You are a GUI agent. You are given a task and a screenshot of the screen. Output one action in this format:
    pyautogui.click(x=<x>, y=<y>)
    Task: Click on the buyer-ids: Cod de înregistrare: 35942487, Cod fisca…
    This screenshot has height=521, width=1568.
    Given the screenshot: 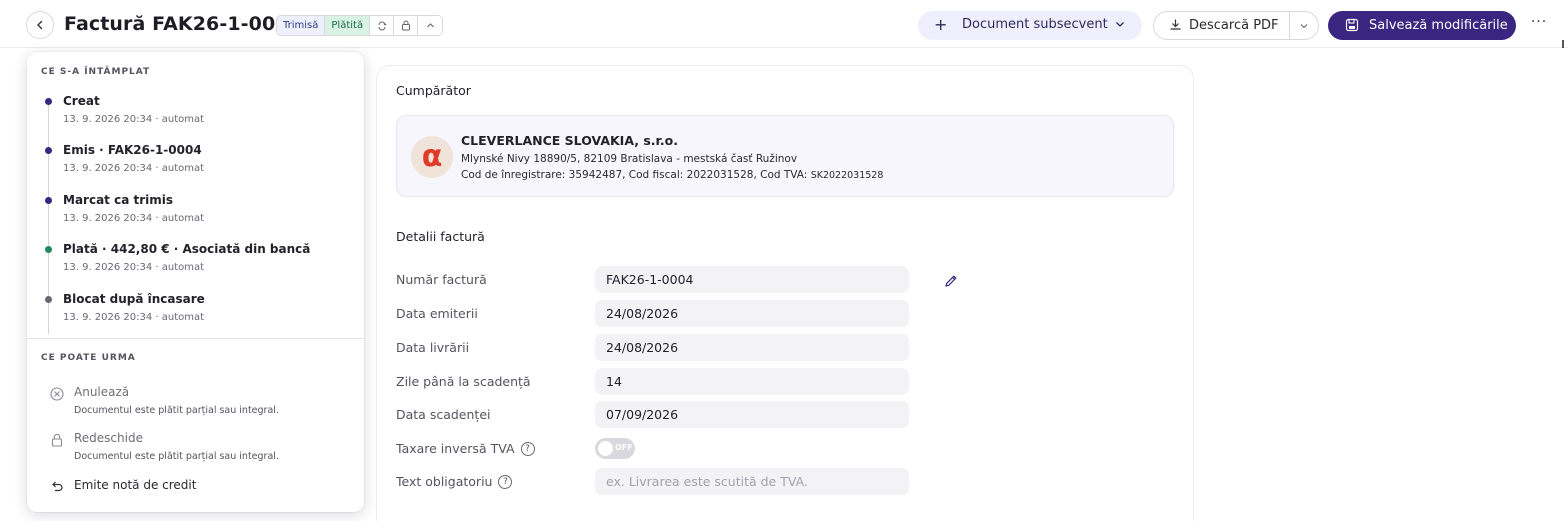 What is the action you would take?
    pyautogui.click(x=672, y=175)
    